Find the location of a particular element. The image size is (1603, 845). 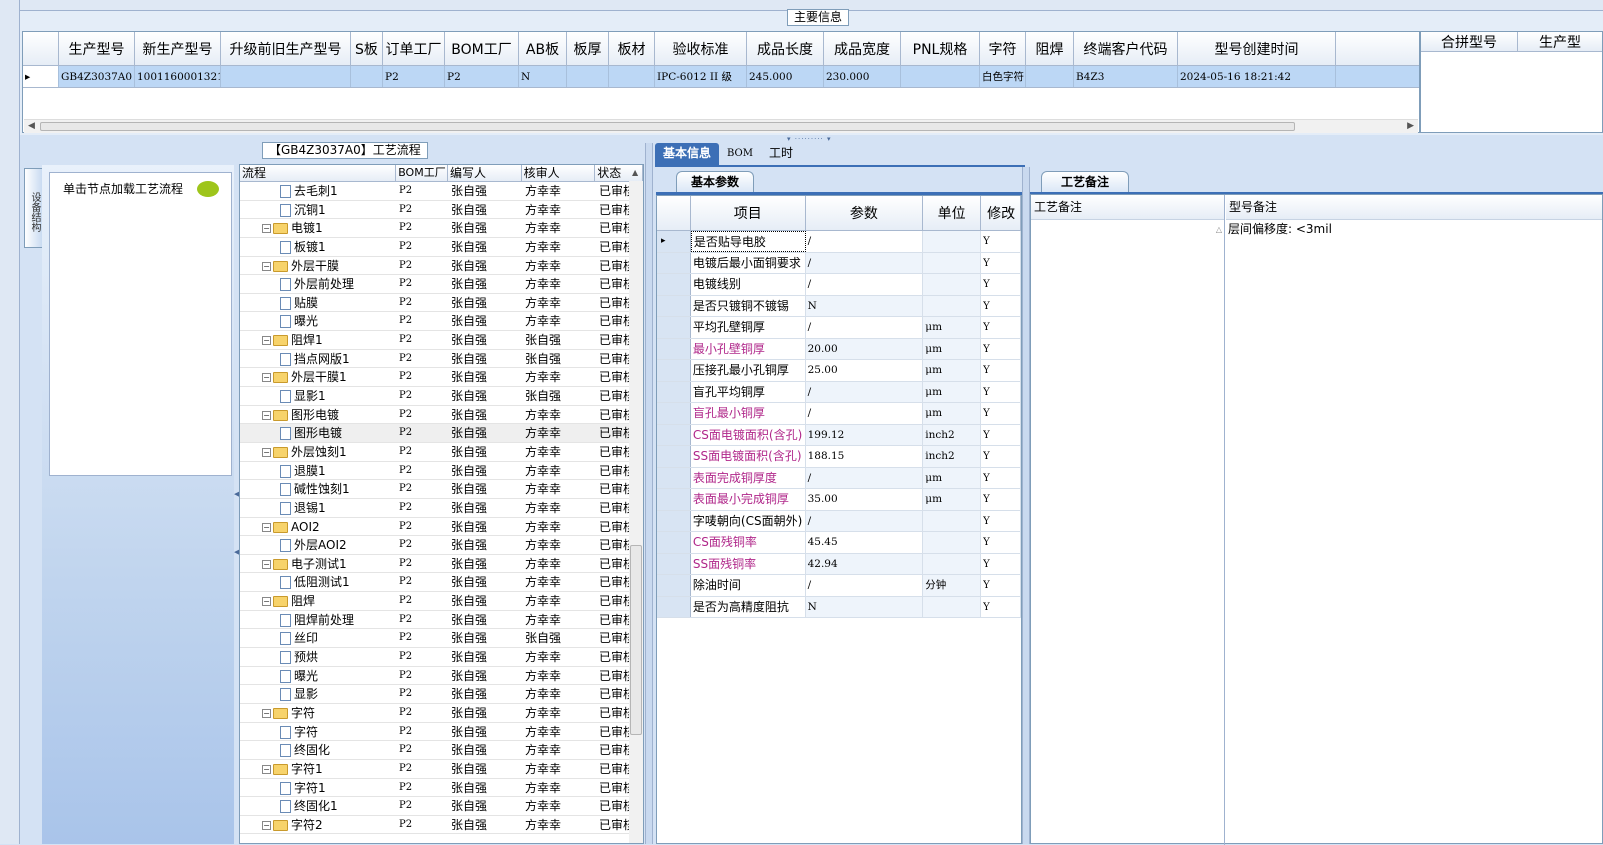

param-row: SS面残铜率 42.94 Y is located at coordinates (839, 564).